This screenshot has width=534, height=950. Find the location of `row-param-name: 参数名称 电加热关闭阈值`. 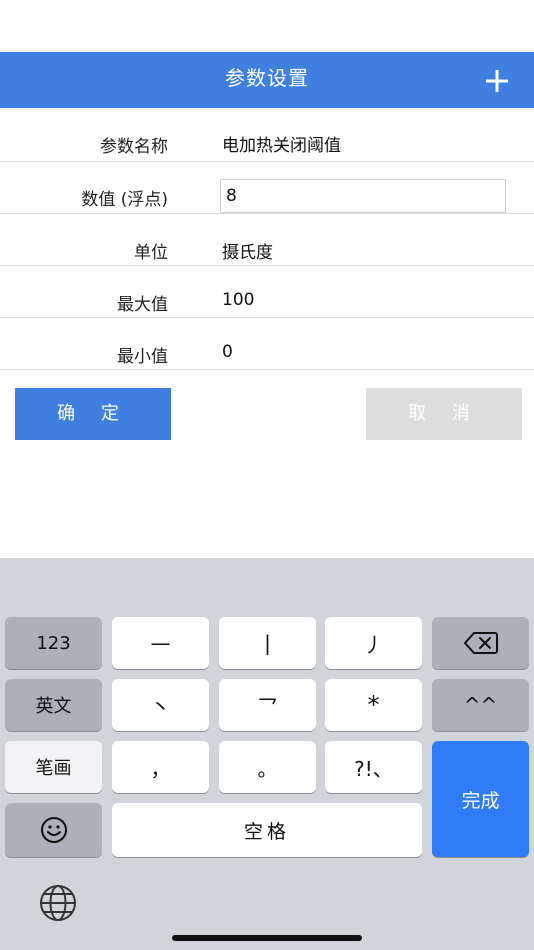

row-param-name: 参数名称 电加热关闭阈值 is located at coordinates (267, 136).